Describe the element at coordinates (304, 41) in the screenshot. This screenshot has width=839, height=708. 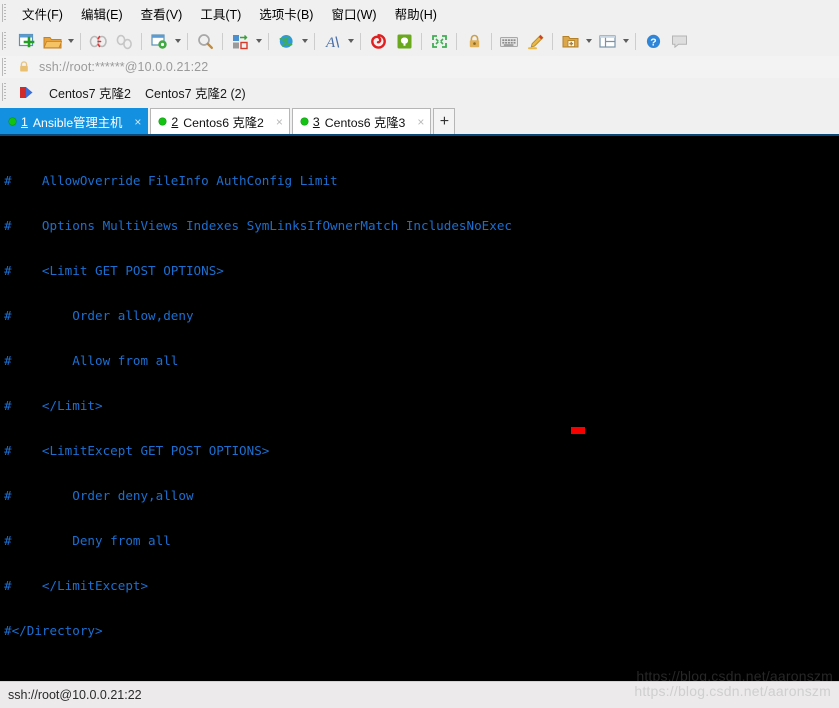
I see `globe-dropdown-caret-icon` at that location.